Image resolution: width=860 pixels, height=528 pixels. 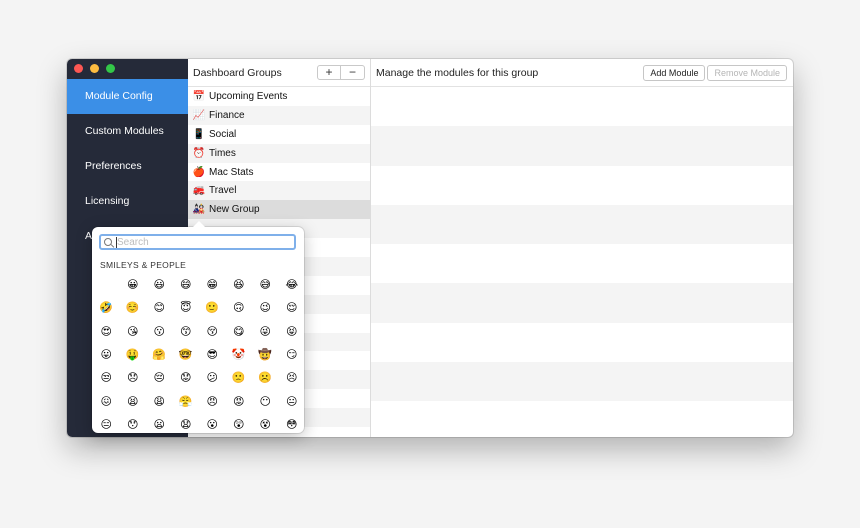 I want to click on emoji-cell: 😊, so click(x=159, y=308).